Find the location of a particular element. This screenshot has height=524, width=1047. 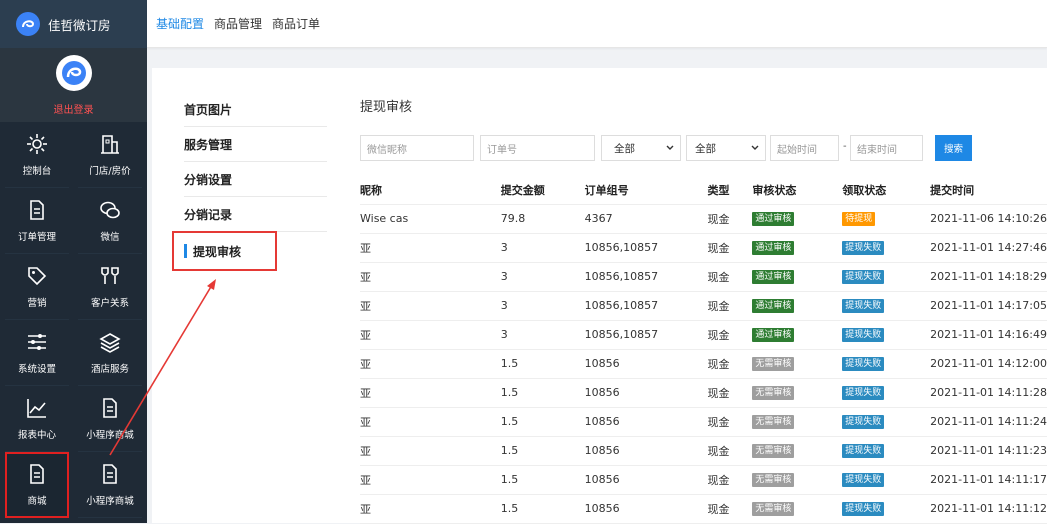

brand-header: 佳哲微订房 is located at coordinates (73, 24).